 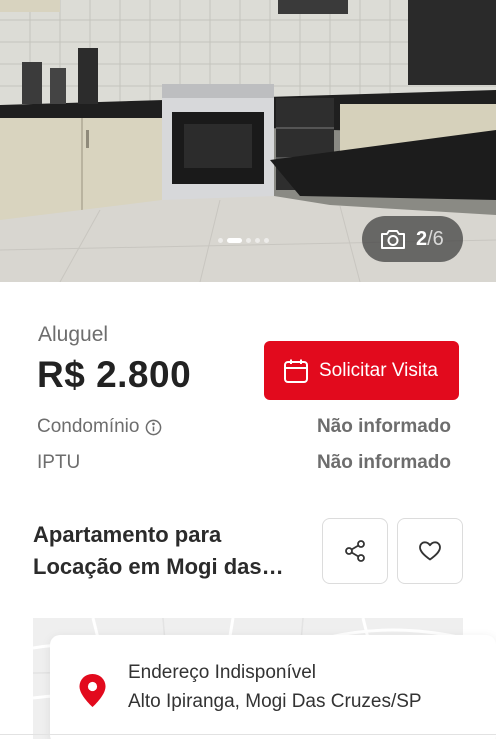 I want to click on fee-label: Condomínio, so click(x=99, y=427).